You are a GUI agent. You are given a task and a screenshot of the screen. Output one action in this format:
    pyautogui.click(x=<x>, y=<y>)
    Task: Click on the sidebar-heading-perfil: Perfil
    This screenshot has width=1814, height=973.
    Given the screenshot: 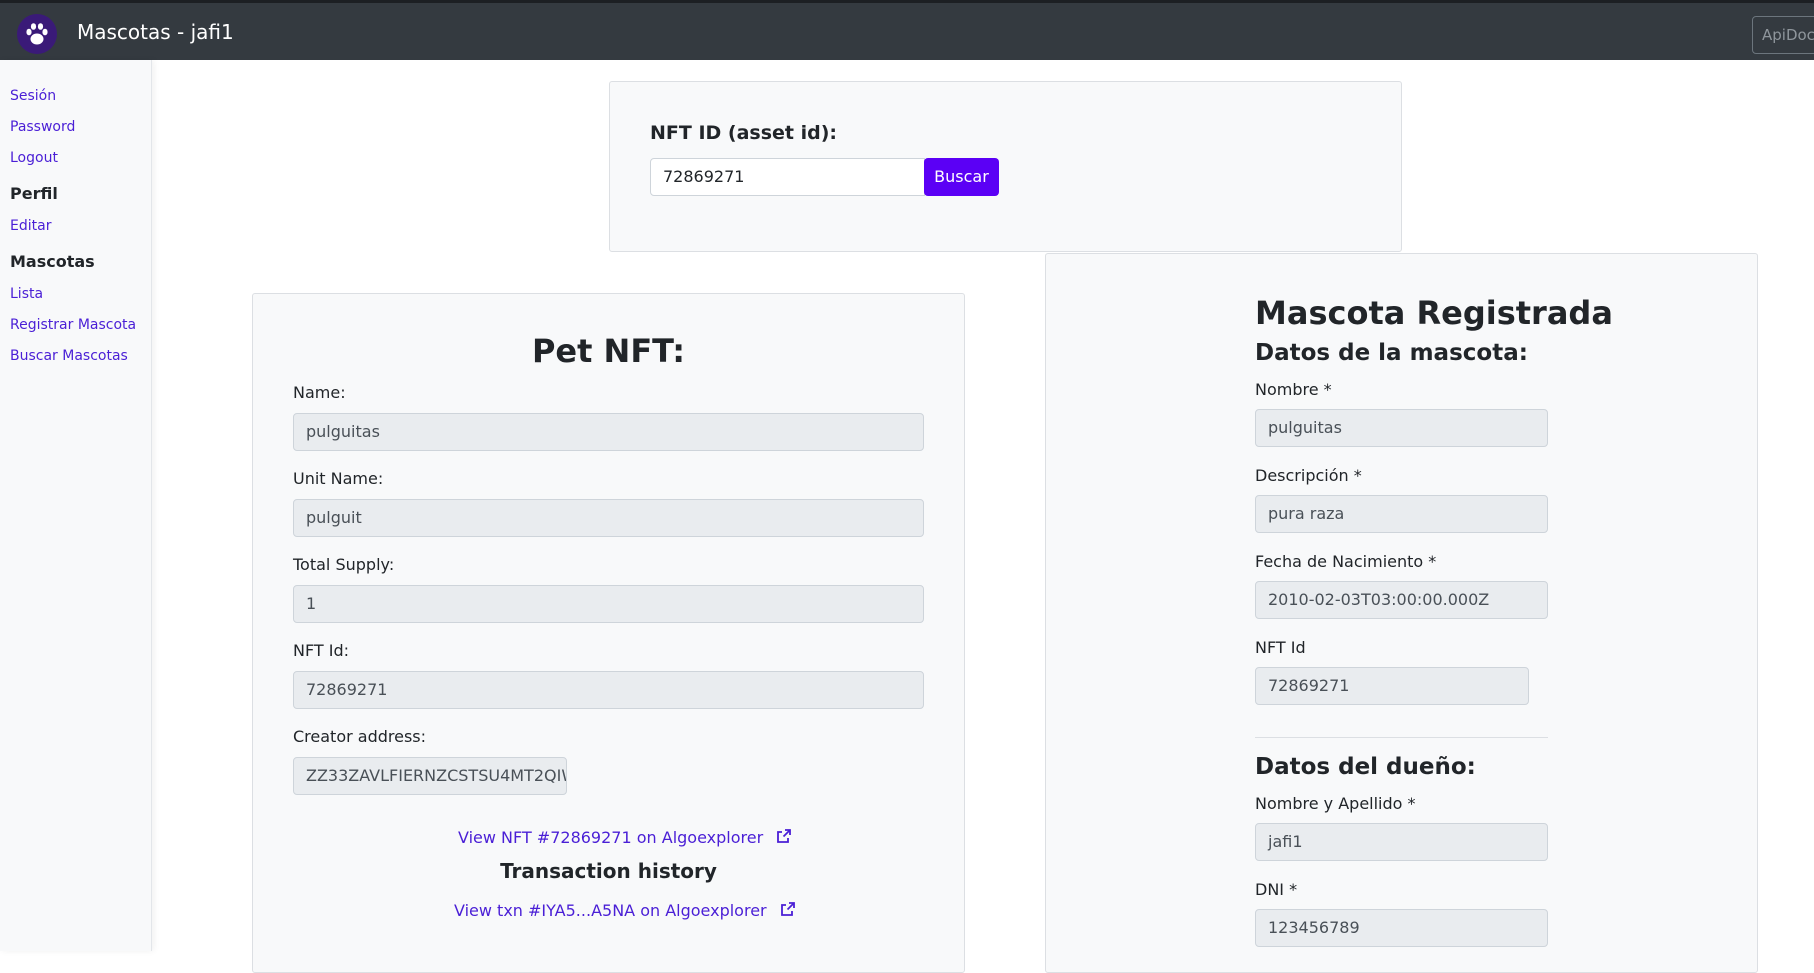 What is the action you would take?
    pyautogui.click(x=34, y=193)
    